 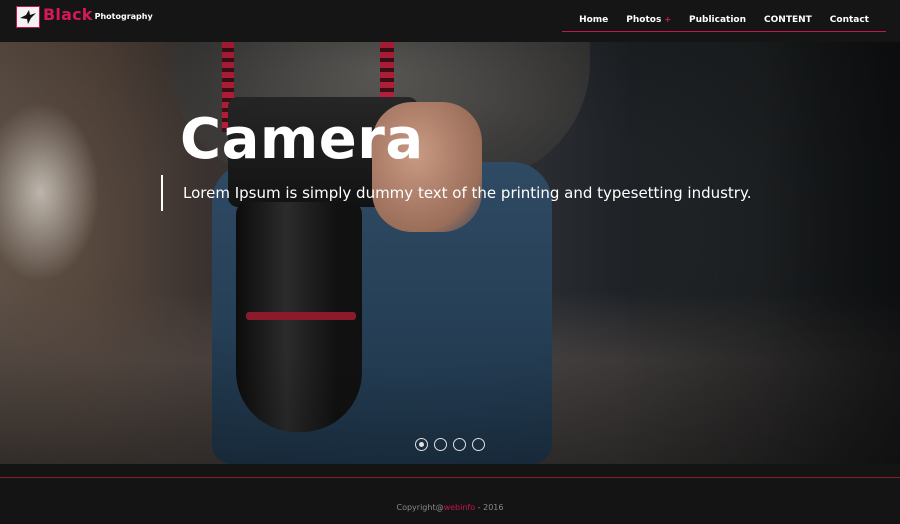 I want to click on nav-item-label: Contact, so click(x=849, y=19).